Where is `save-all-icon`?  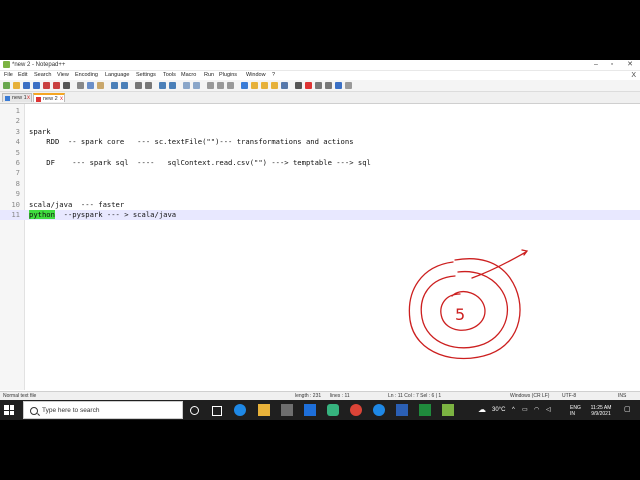 save-all-icon is located at coordinates (36, 85).